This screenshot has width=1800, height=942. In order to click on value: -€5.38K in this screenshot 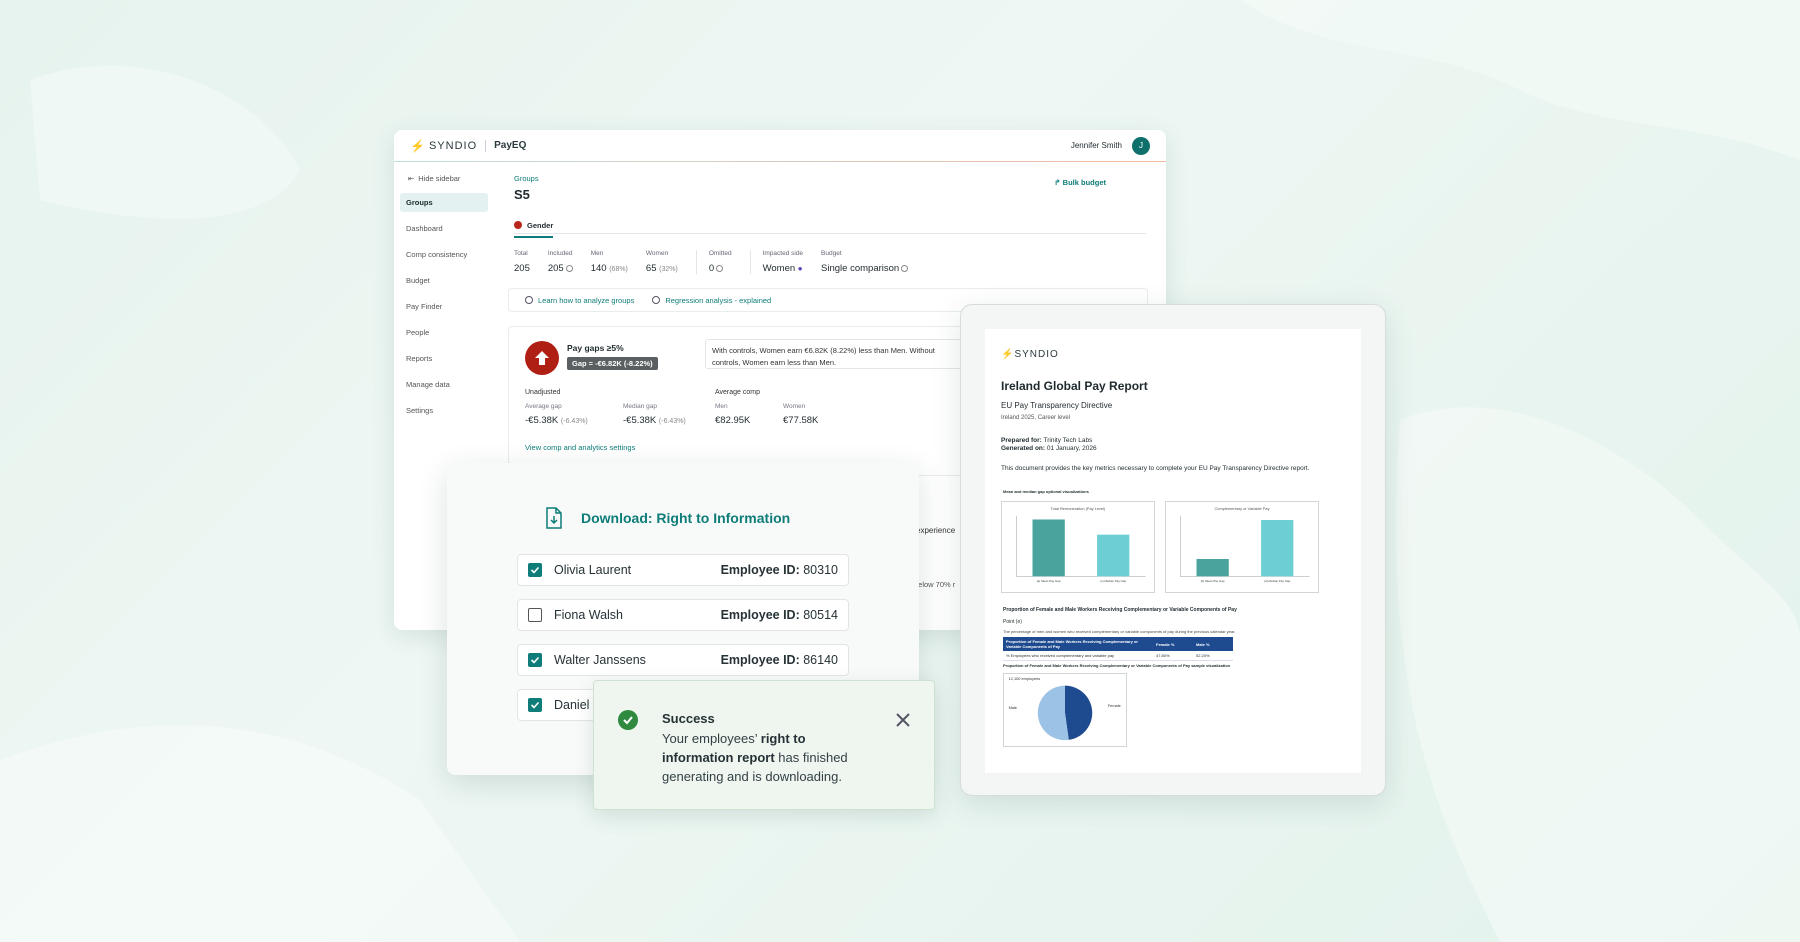, I will do `click(542, 420)`.